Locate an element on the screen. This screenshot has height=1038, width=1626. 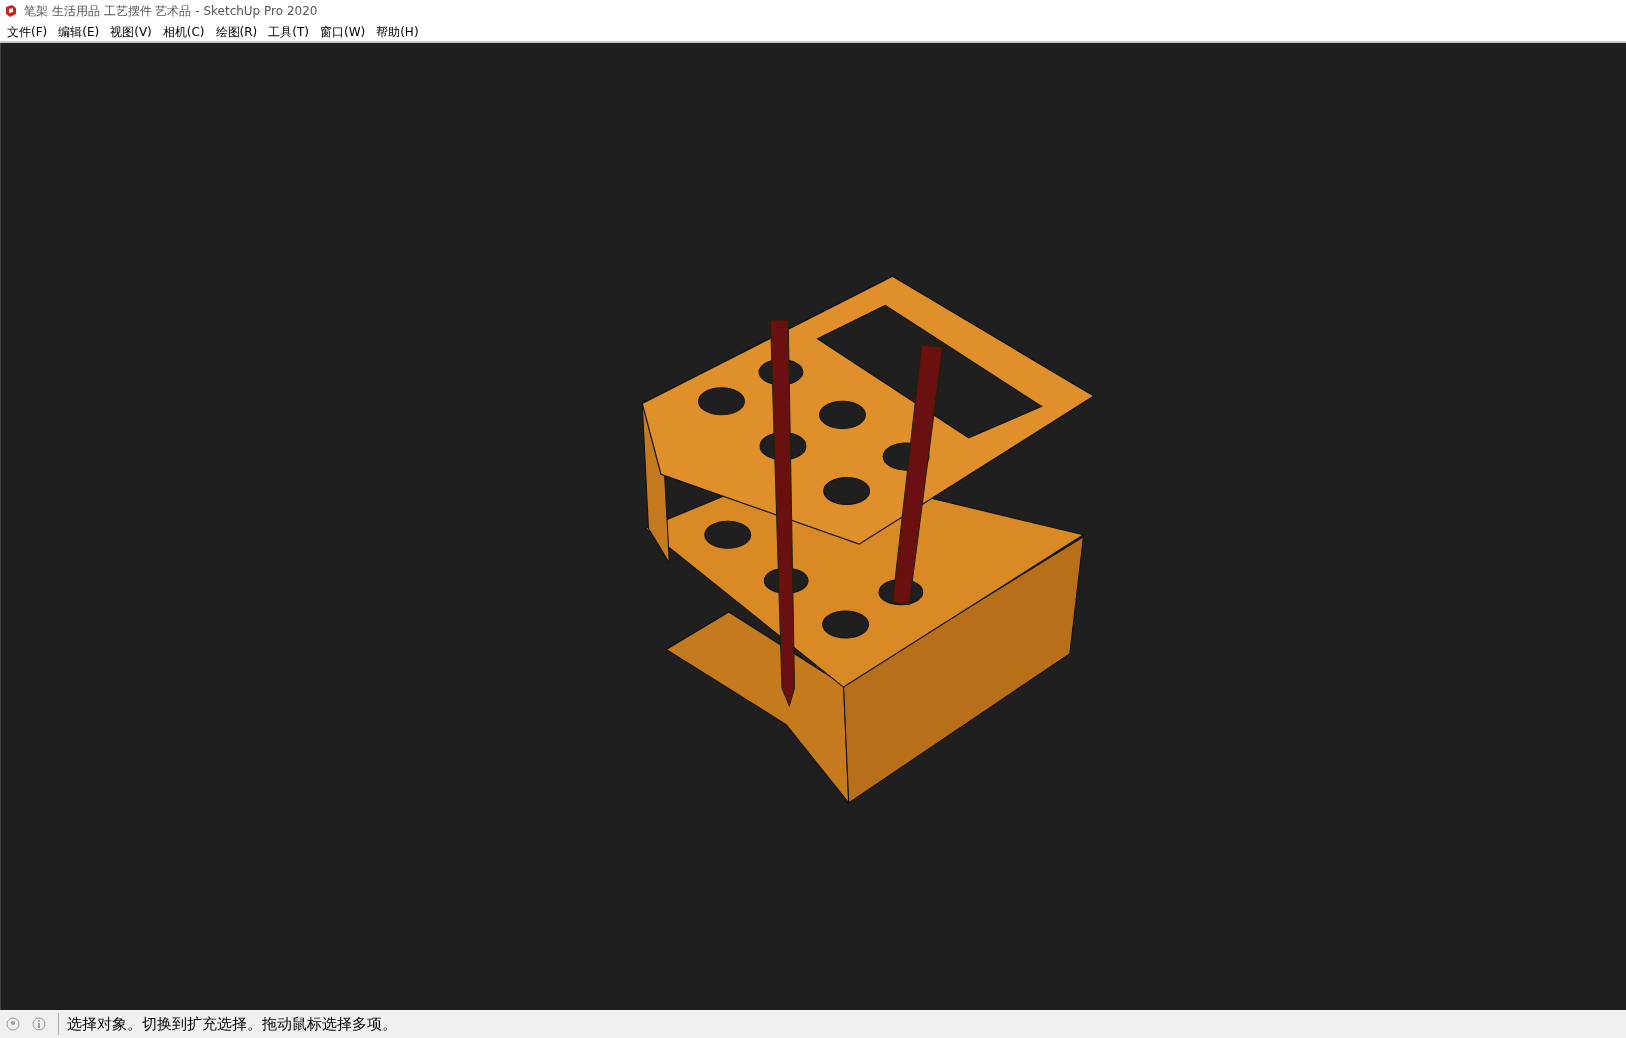
menu-item: 相机(C) is located at coordinates (183, 31).